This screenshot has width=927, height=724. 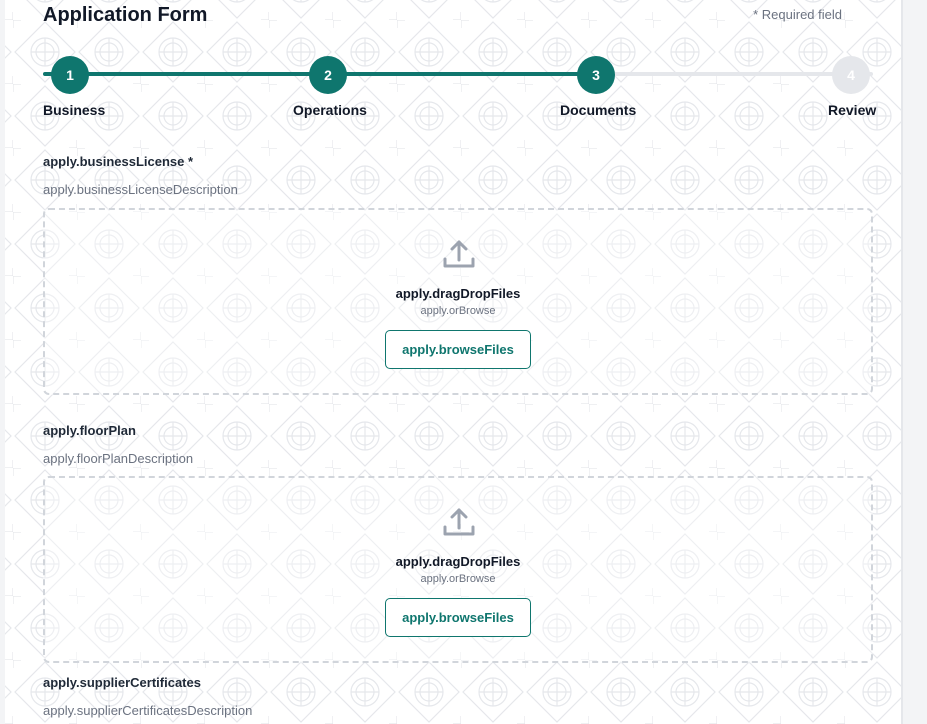 I want to click on step-1-number: 1, so click(x=70, y=75).